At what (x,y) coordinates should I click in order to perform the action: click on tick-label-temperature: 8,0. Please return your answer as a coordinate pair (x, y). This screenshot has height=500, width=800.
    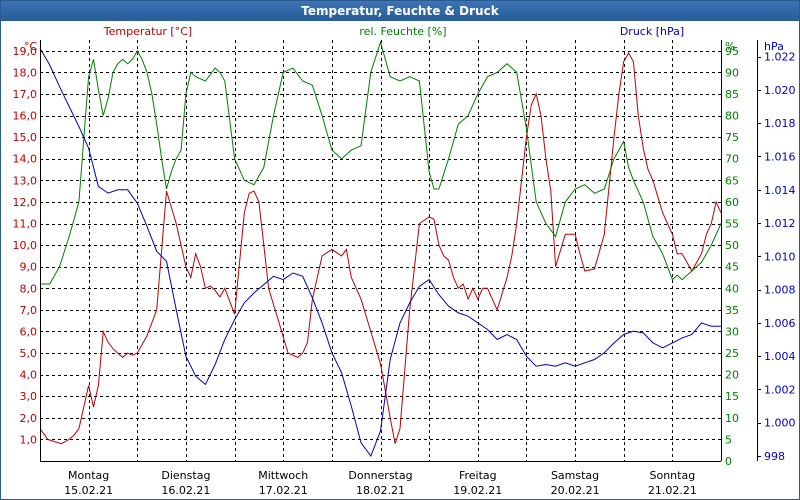
    Looking at the image, I should click on (29, 288).